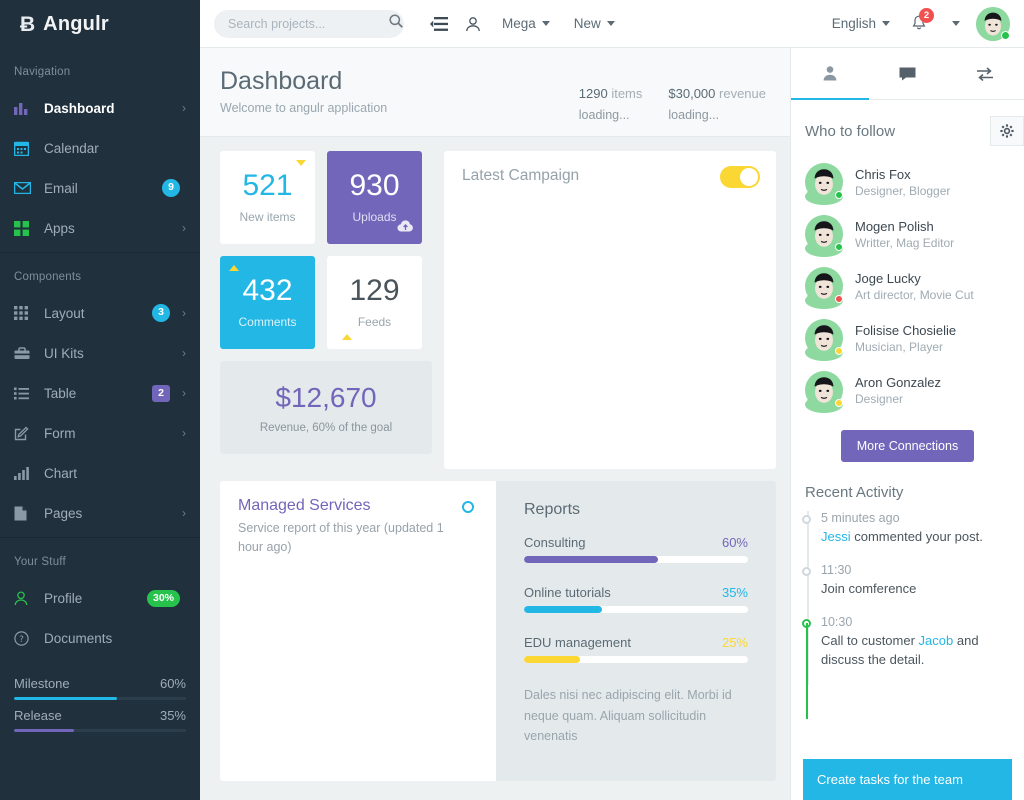 The image size is (1024, 800). I want to click on gear-icon, so click(1007, 131).